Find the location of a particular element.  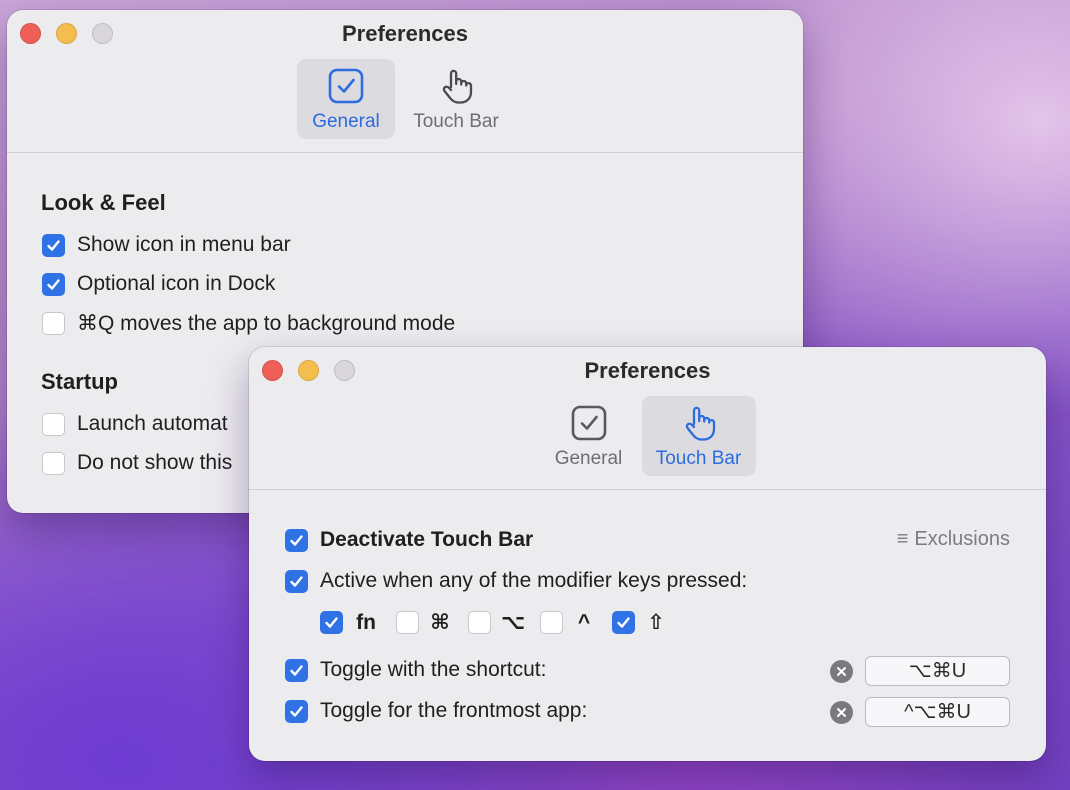

exclusions-button: ≡ Exclusions is located at coordinates (953, 539).